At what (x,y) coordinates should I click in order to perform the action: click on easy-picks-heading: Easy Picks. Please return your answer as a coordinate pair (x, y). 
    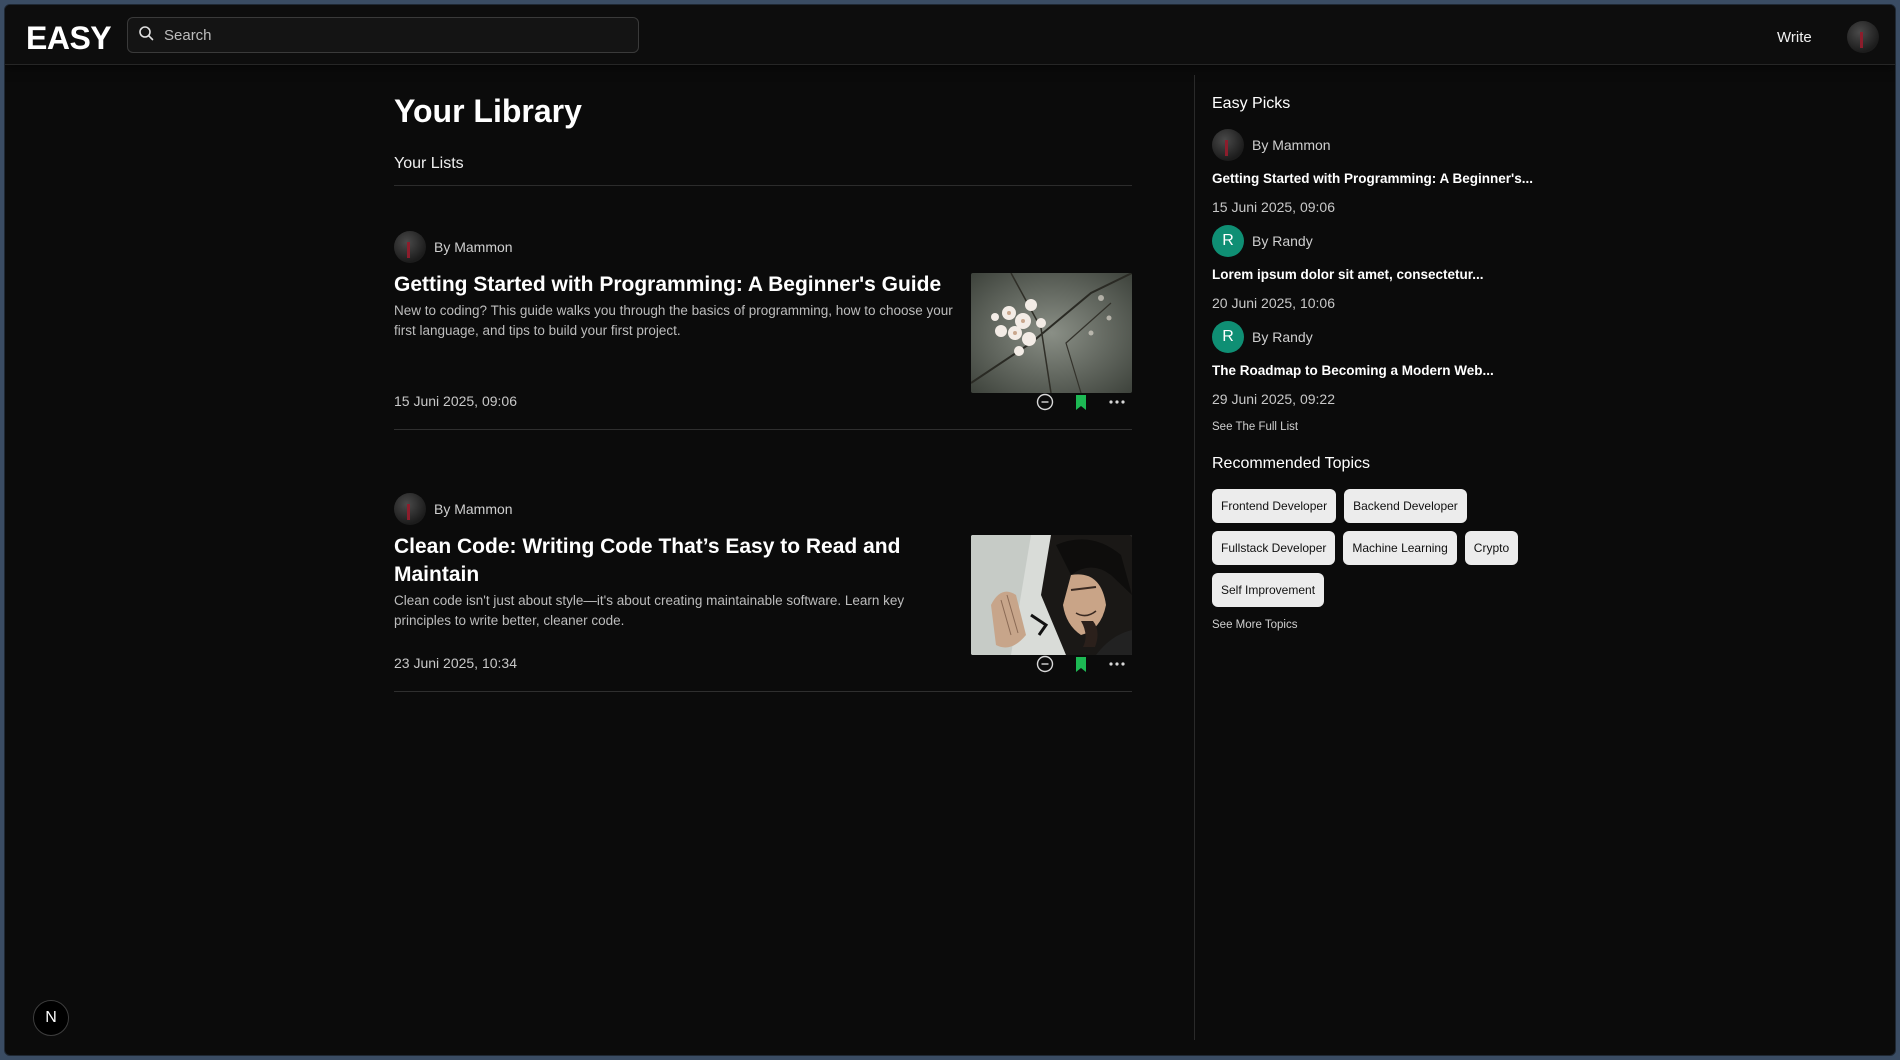
    Looking at the image, I should click on (1251, 103).